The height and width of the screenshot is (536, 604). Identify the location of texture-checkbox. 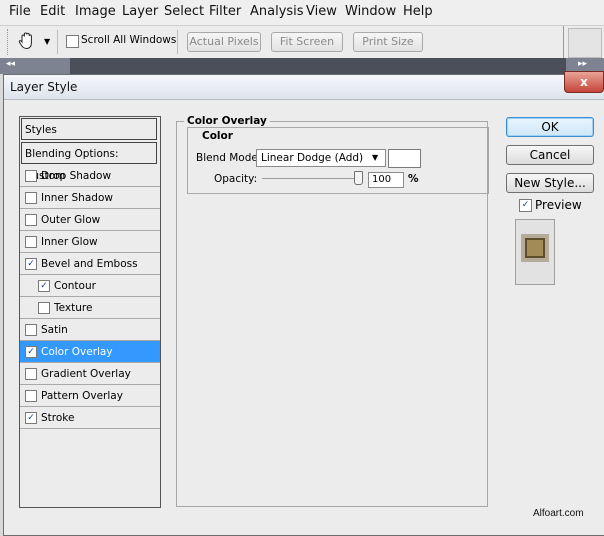
(44, 308).